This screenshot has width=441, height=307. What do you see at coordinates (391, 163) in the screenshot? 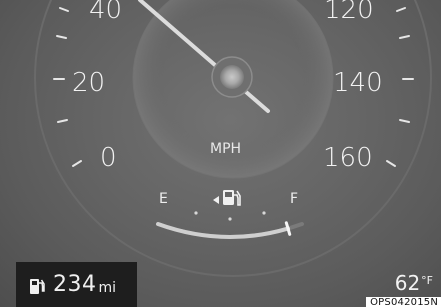
I see `tick-160-mark` at bounding box center [391, 163].